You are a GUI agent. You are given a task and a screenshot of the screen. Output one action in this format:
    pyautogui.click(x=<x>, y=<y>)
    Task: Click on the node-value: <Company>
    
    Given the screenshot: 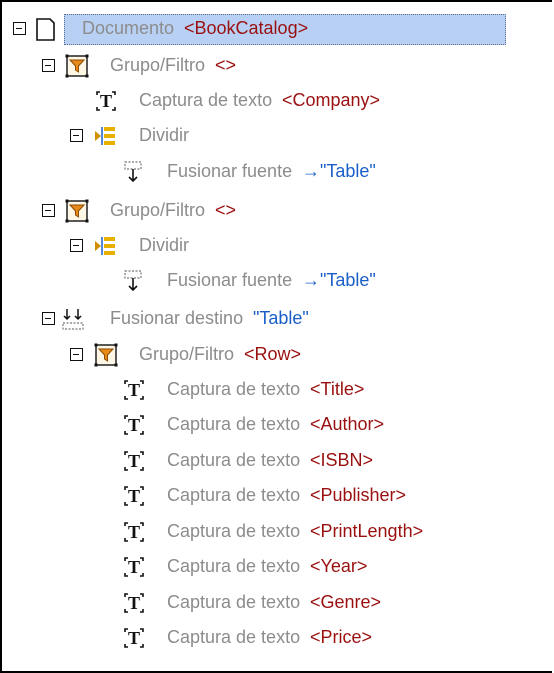 What is the action you would take?
    pyautogui.click(x=331, y=100)
    